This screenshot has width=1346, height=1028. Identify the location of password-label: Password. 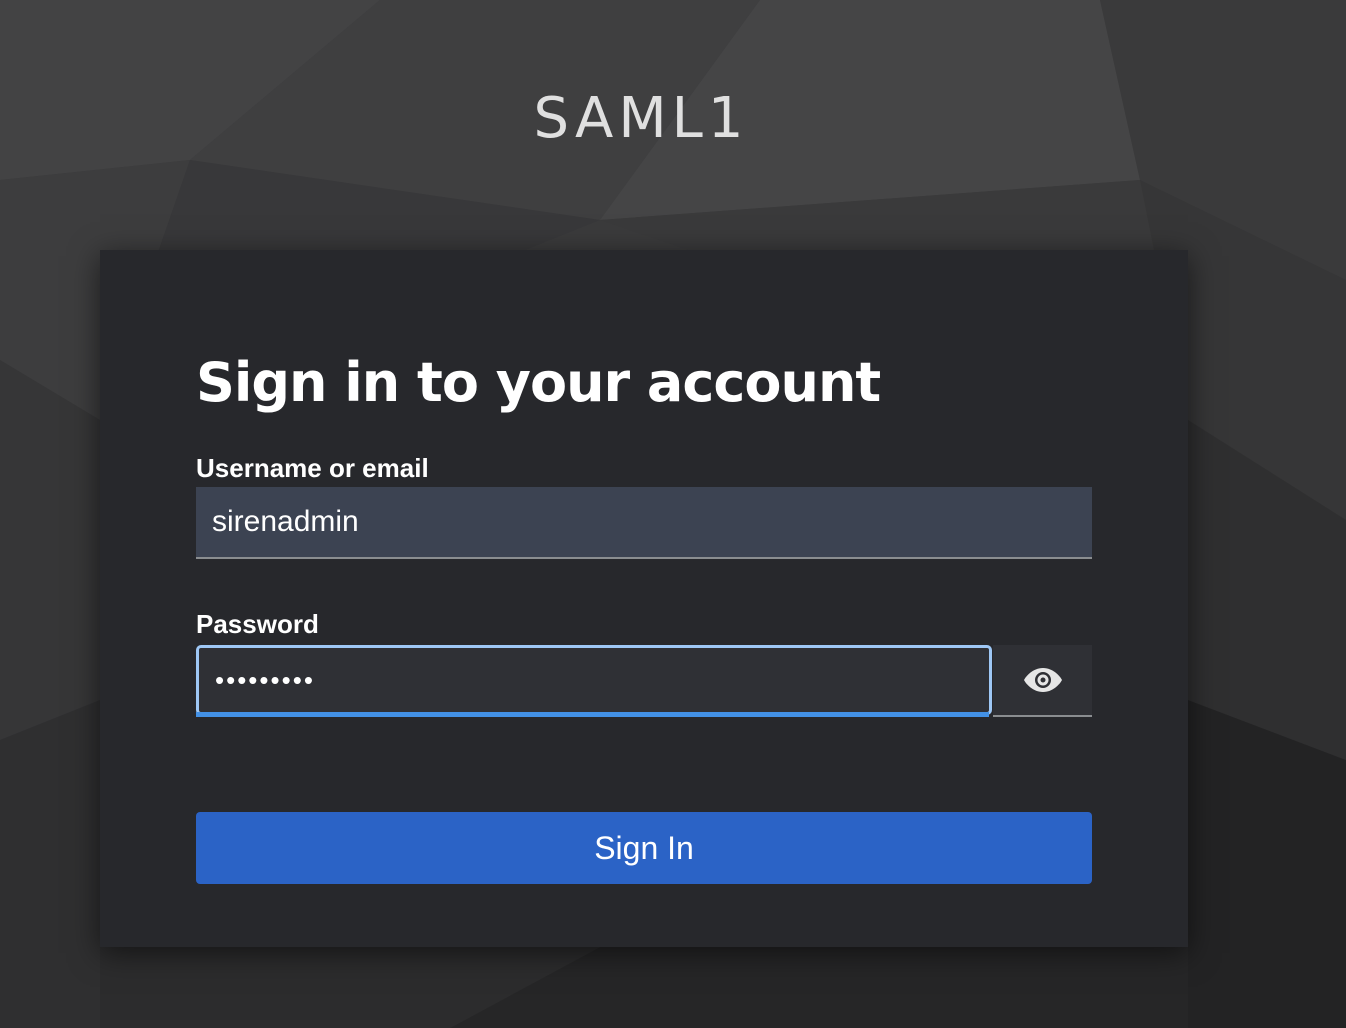
(257, 624).